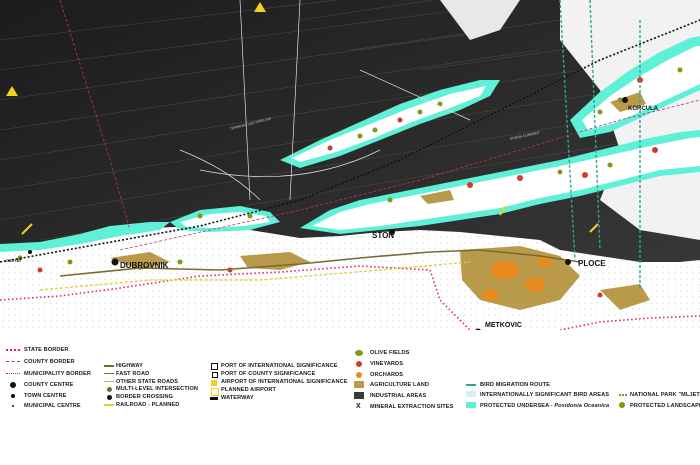  What do you see at coordinates (13, 361) in the screenshot?
I see `county-border-swatch` at bounding box center [13, 361].